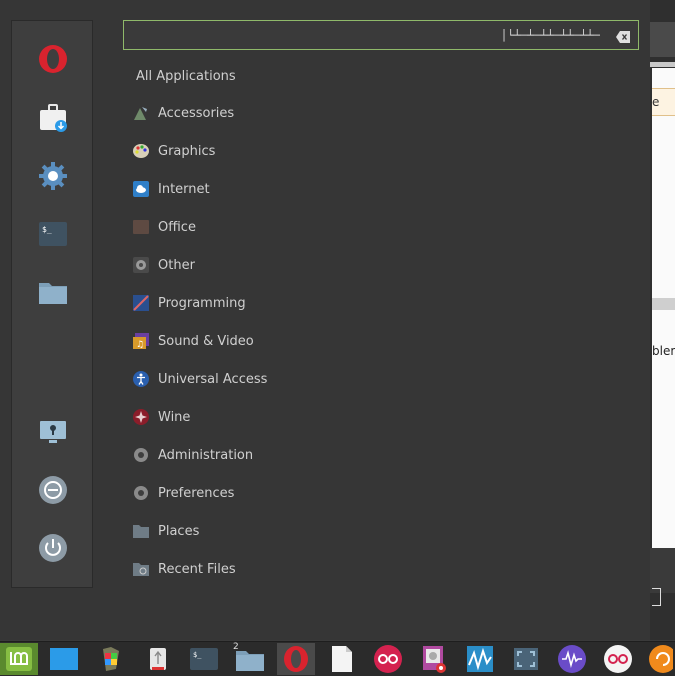 The height and width of the screenshot is (676, 675). Describe the element at coordinates (141, 113) in the screenshot. I see `accessories-icon` at that location.